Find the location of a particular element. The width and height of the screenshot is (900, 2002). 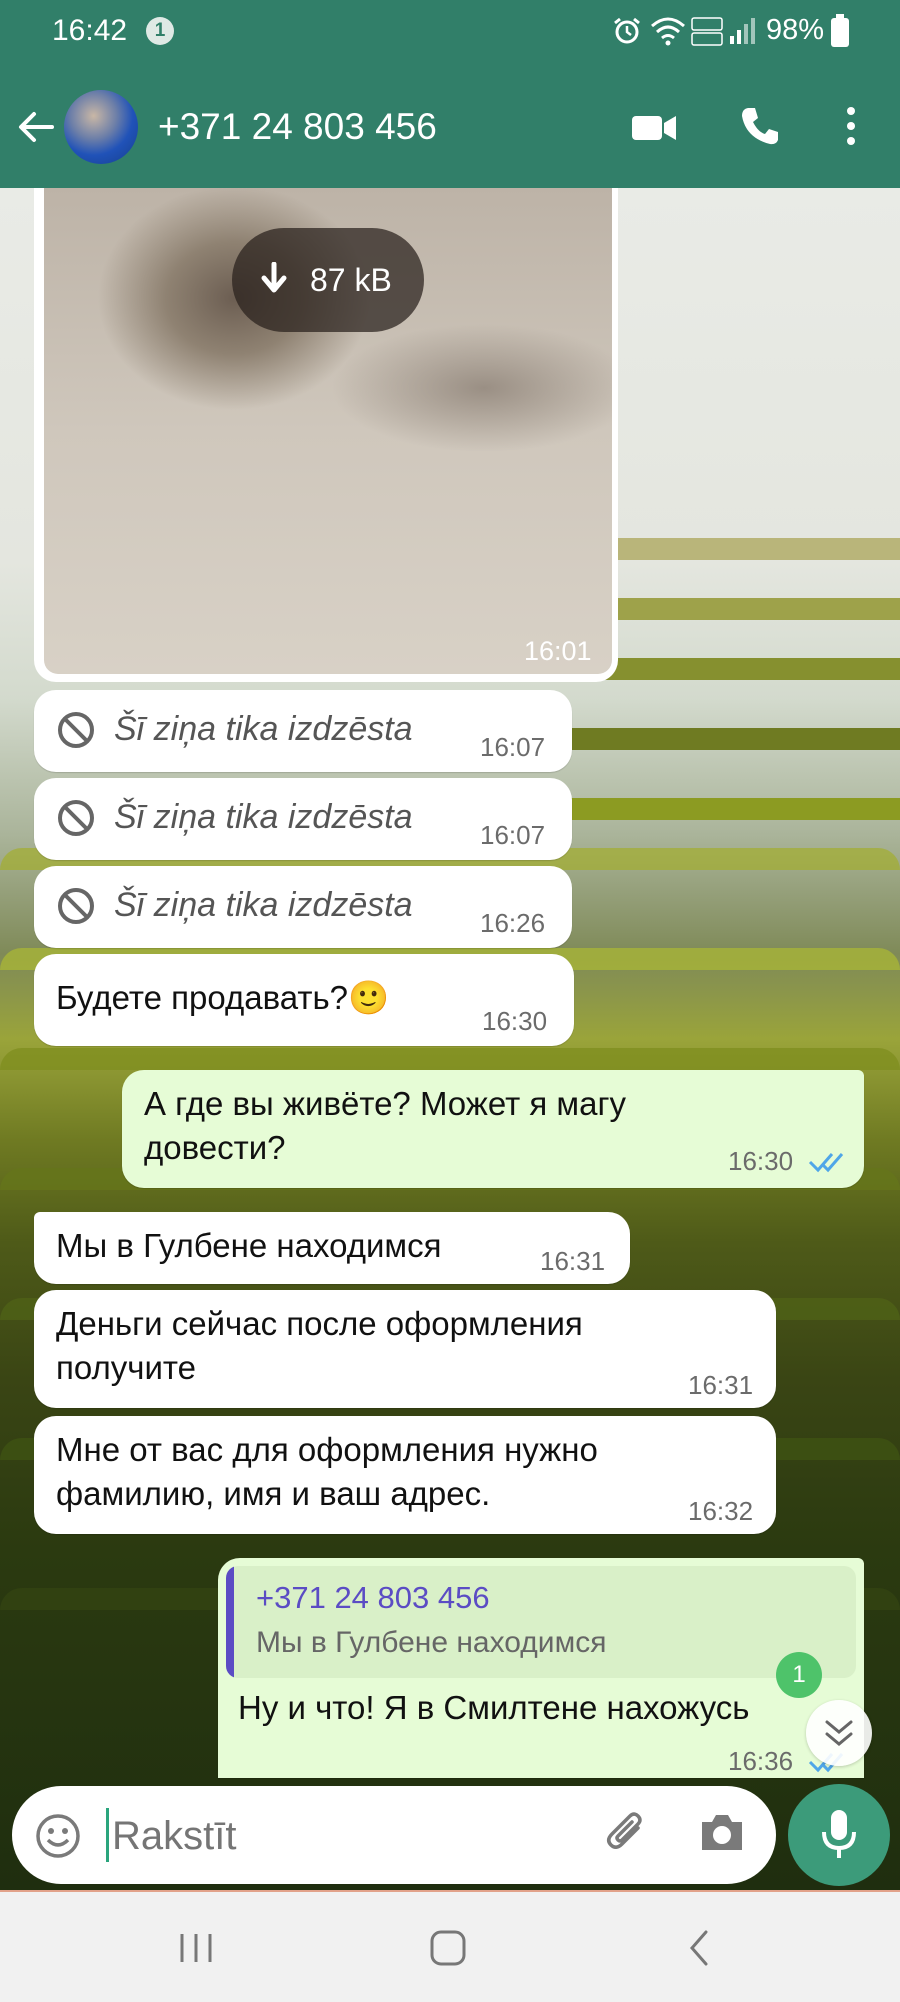

phone-icon is located at coordinates (760, 126).